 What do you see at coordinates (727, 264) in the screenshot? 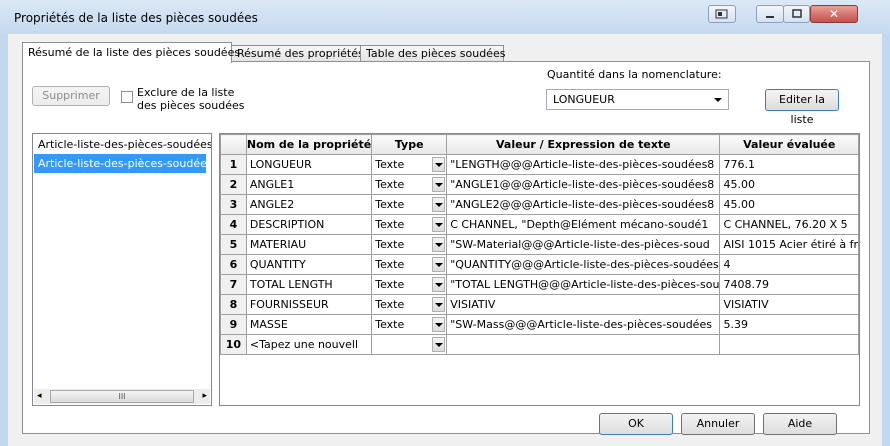
I see `evaluated-value-cell-text: 4` at bounding box center [727, 264].